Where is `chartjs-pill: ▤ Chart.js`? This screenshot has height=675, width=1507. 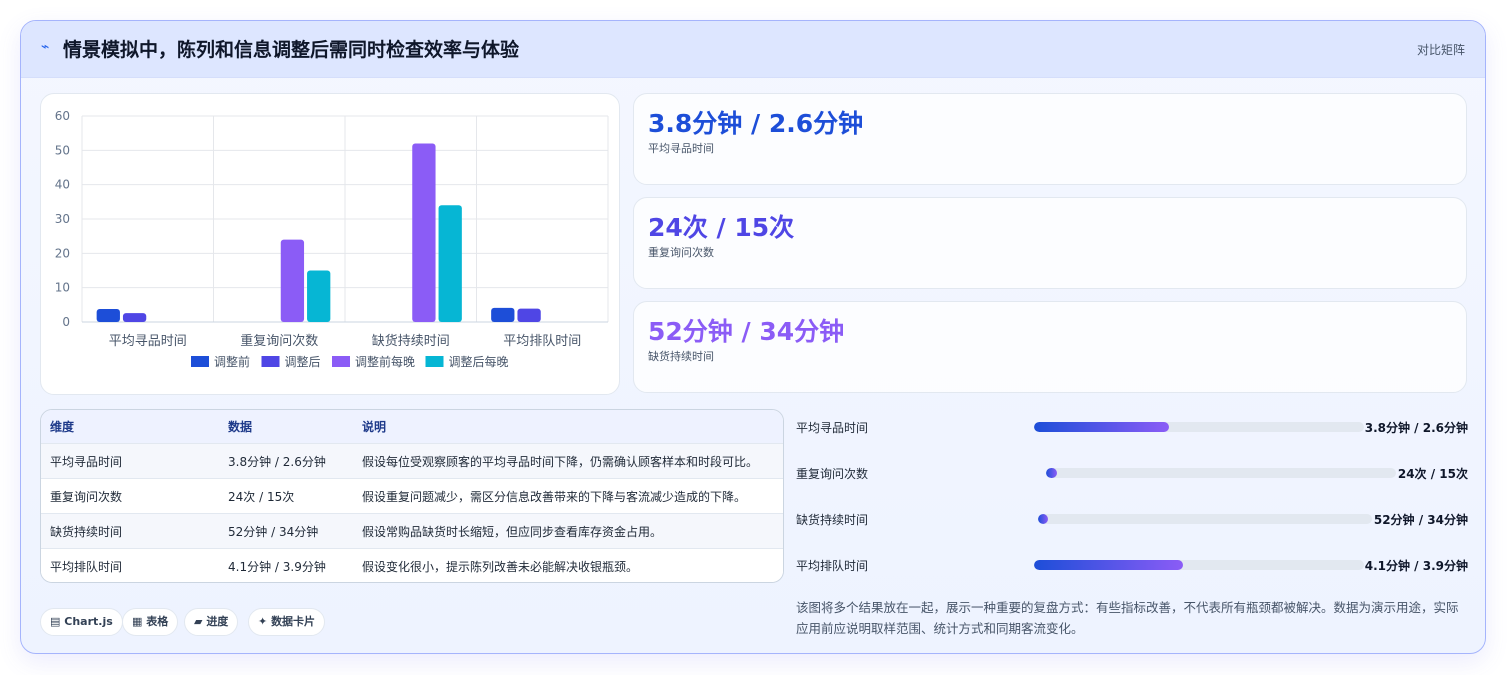 chartjs-pill: ▤ Chart.js is located at coordinates (81, 622).